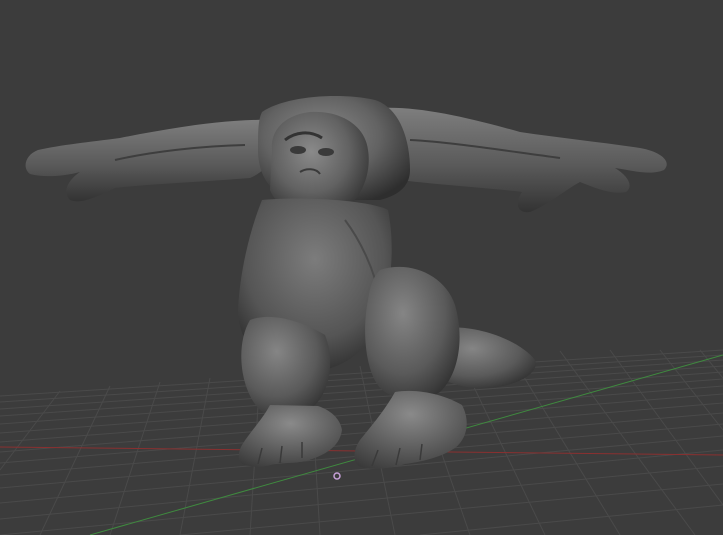 Image resolution: width=723 pixels, height=535 pixels. Describe the element at coordinates (326, 152) in the screenshot. I see `right-eye` at that location.